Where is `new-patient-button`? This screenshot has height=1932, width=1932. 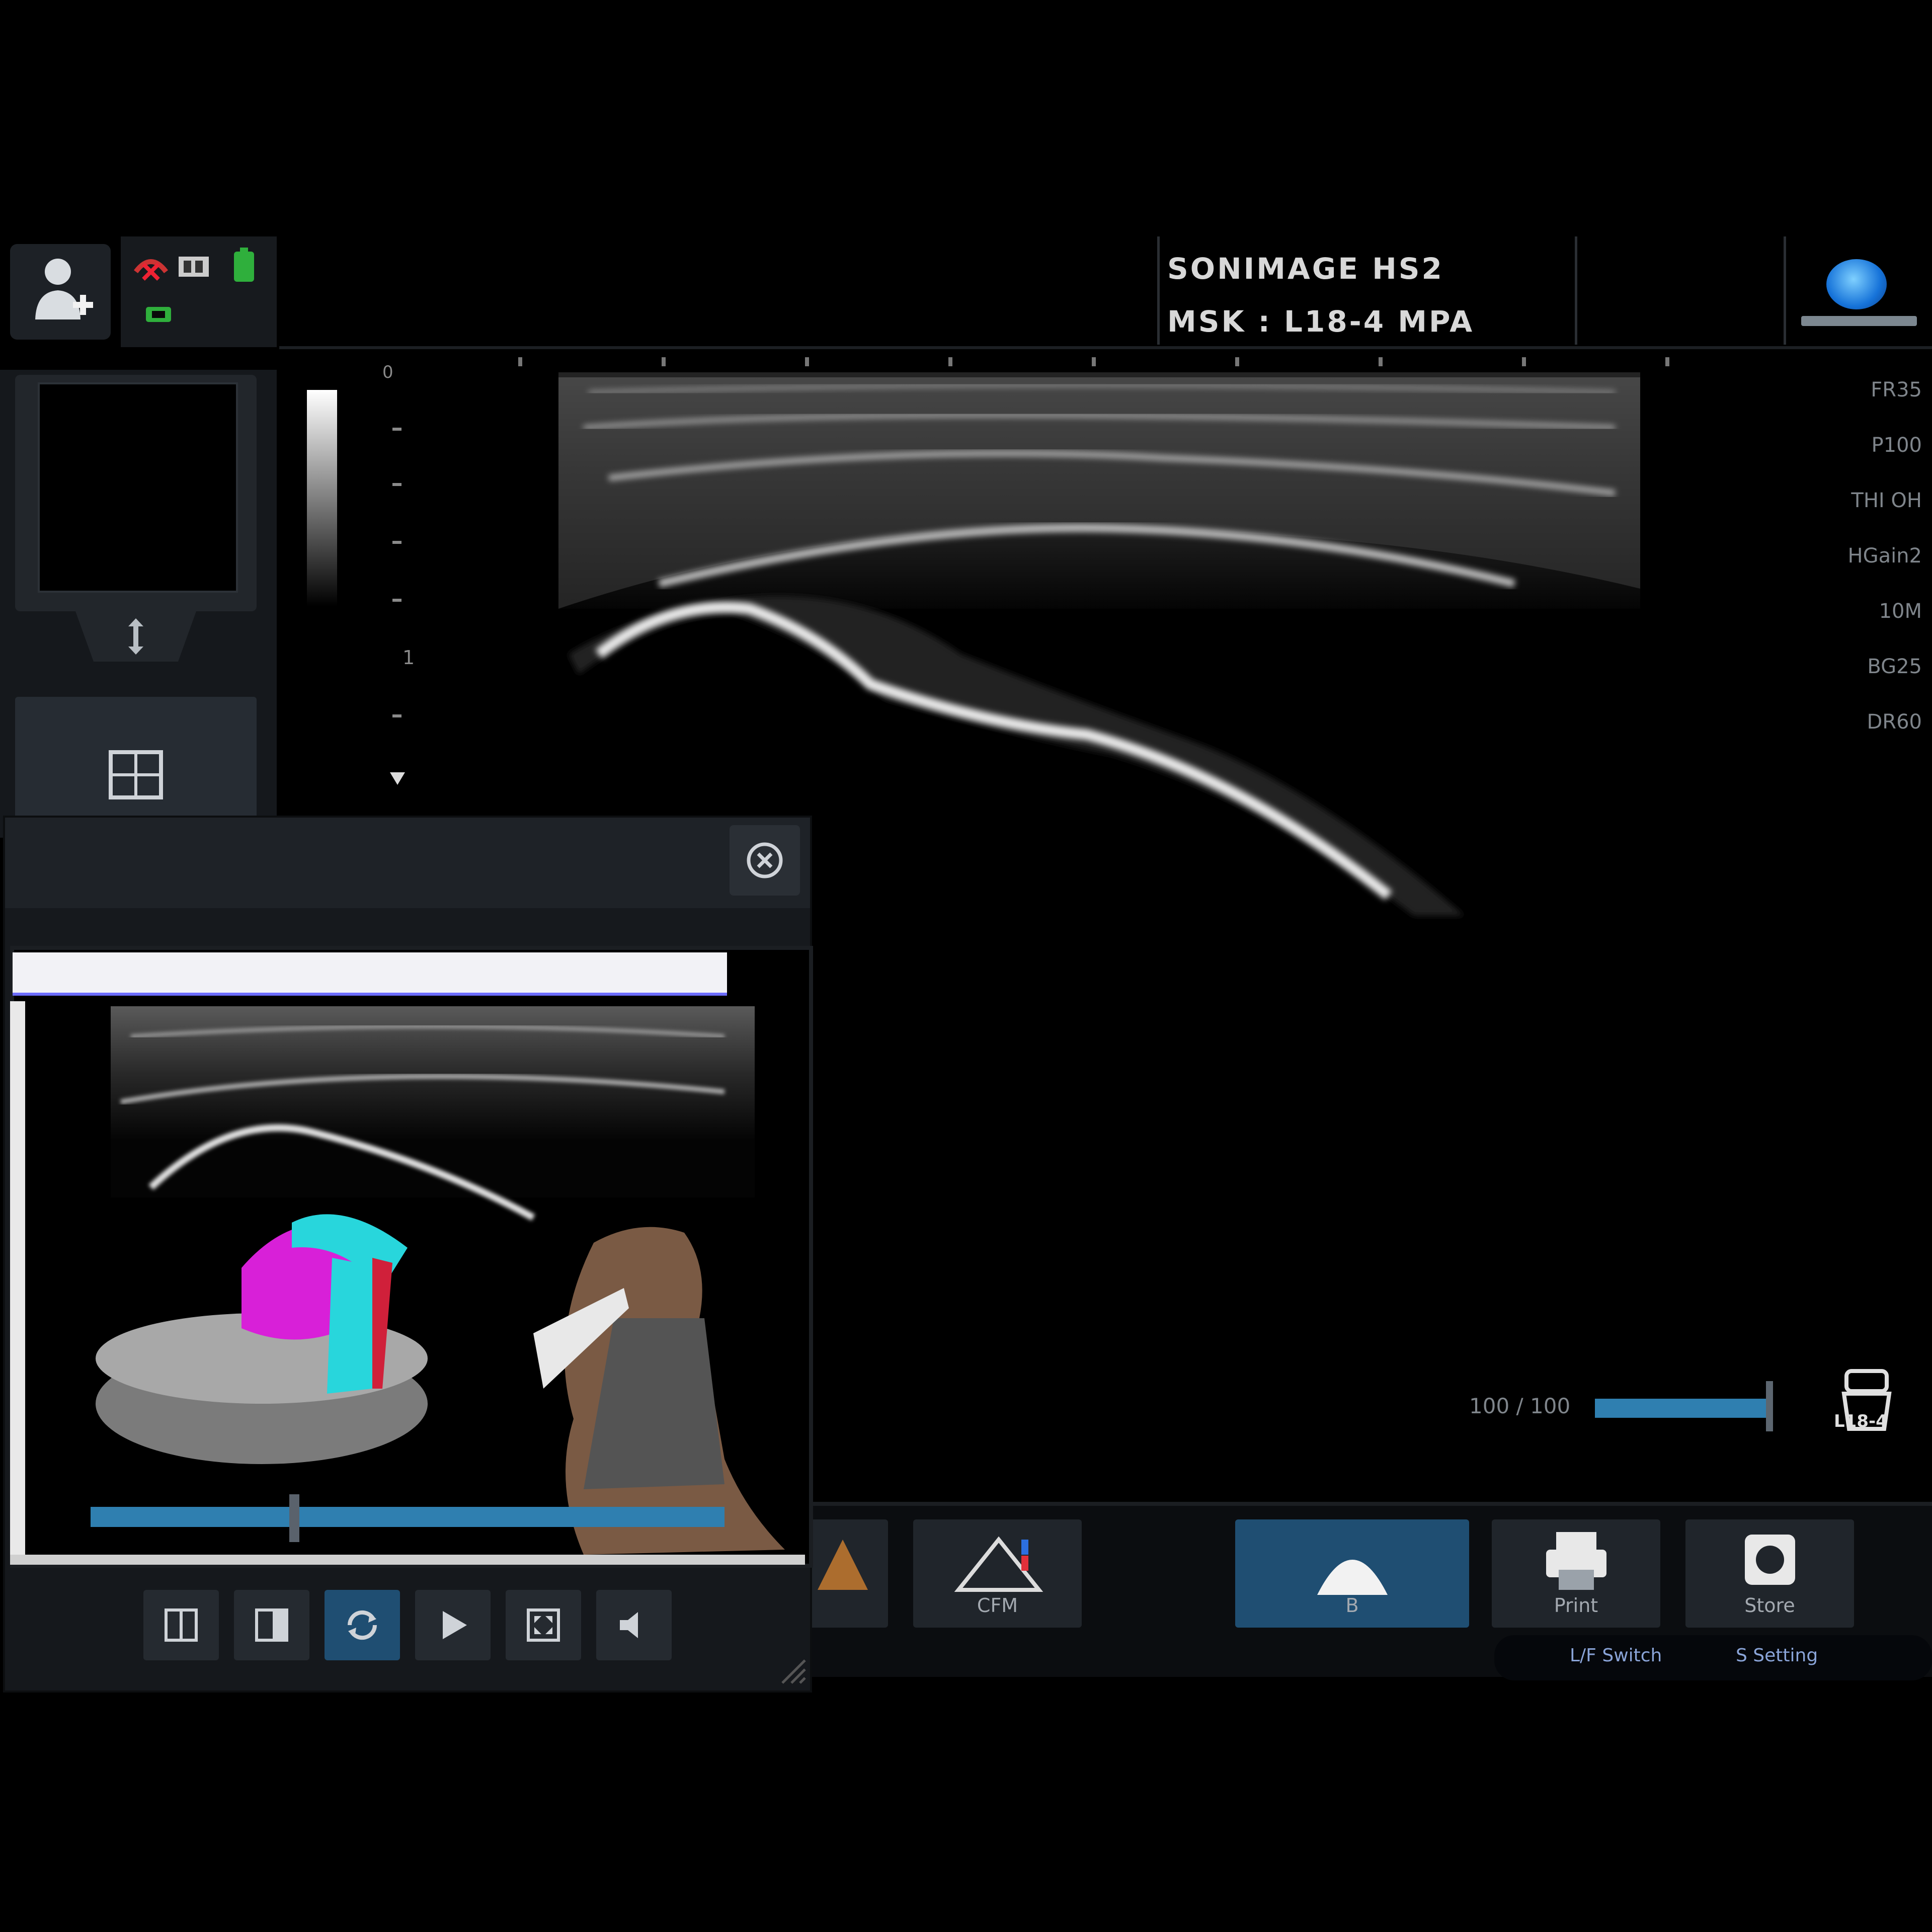 new-patient-button is located at coordinates (60, 292).